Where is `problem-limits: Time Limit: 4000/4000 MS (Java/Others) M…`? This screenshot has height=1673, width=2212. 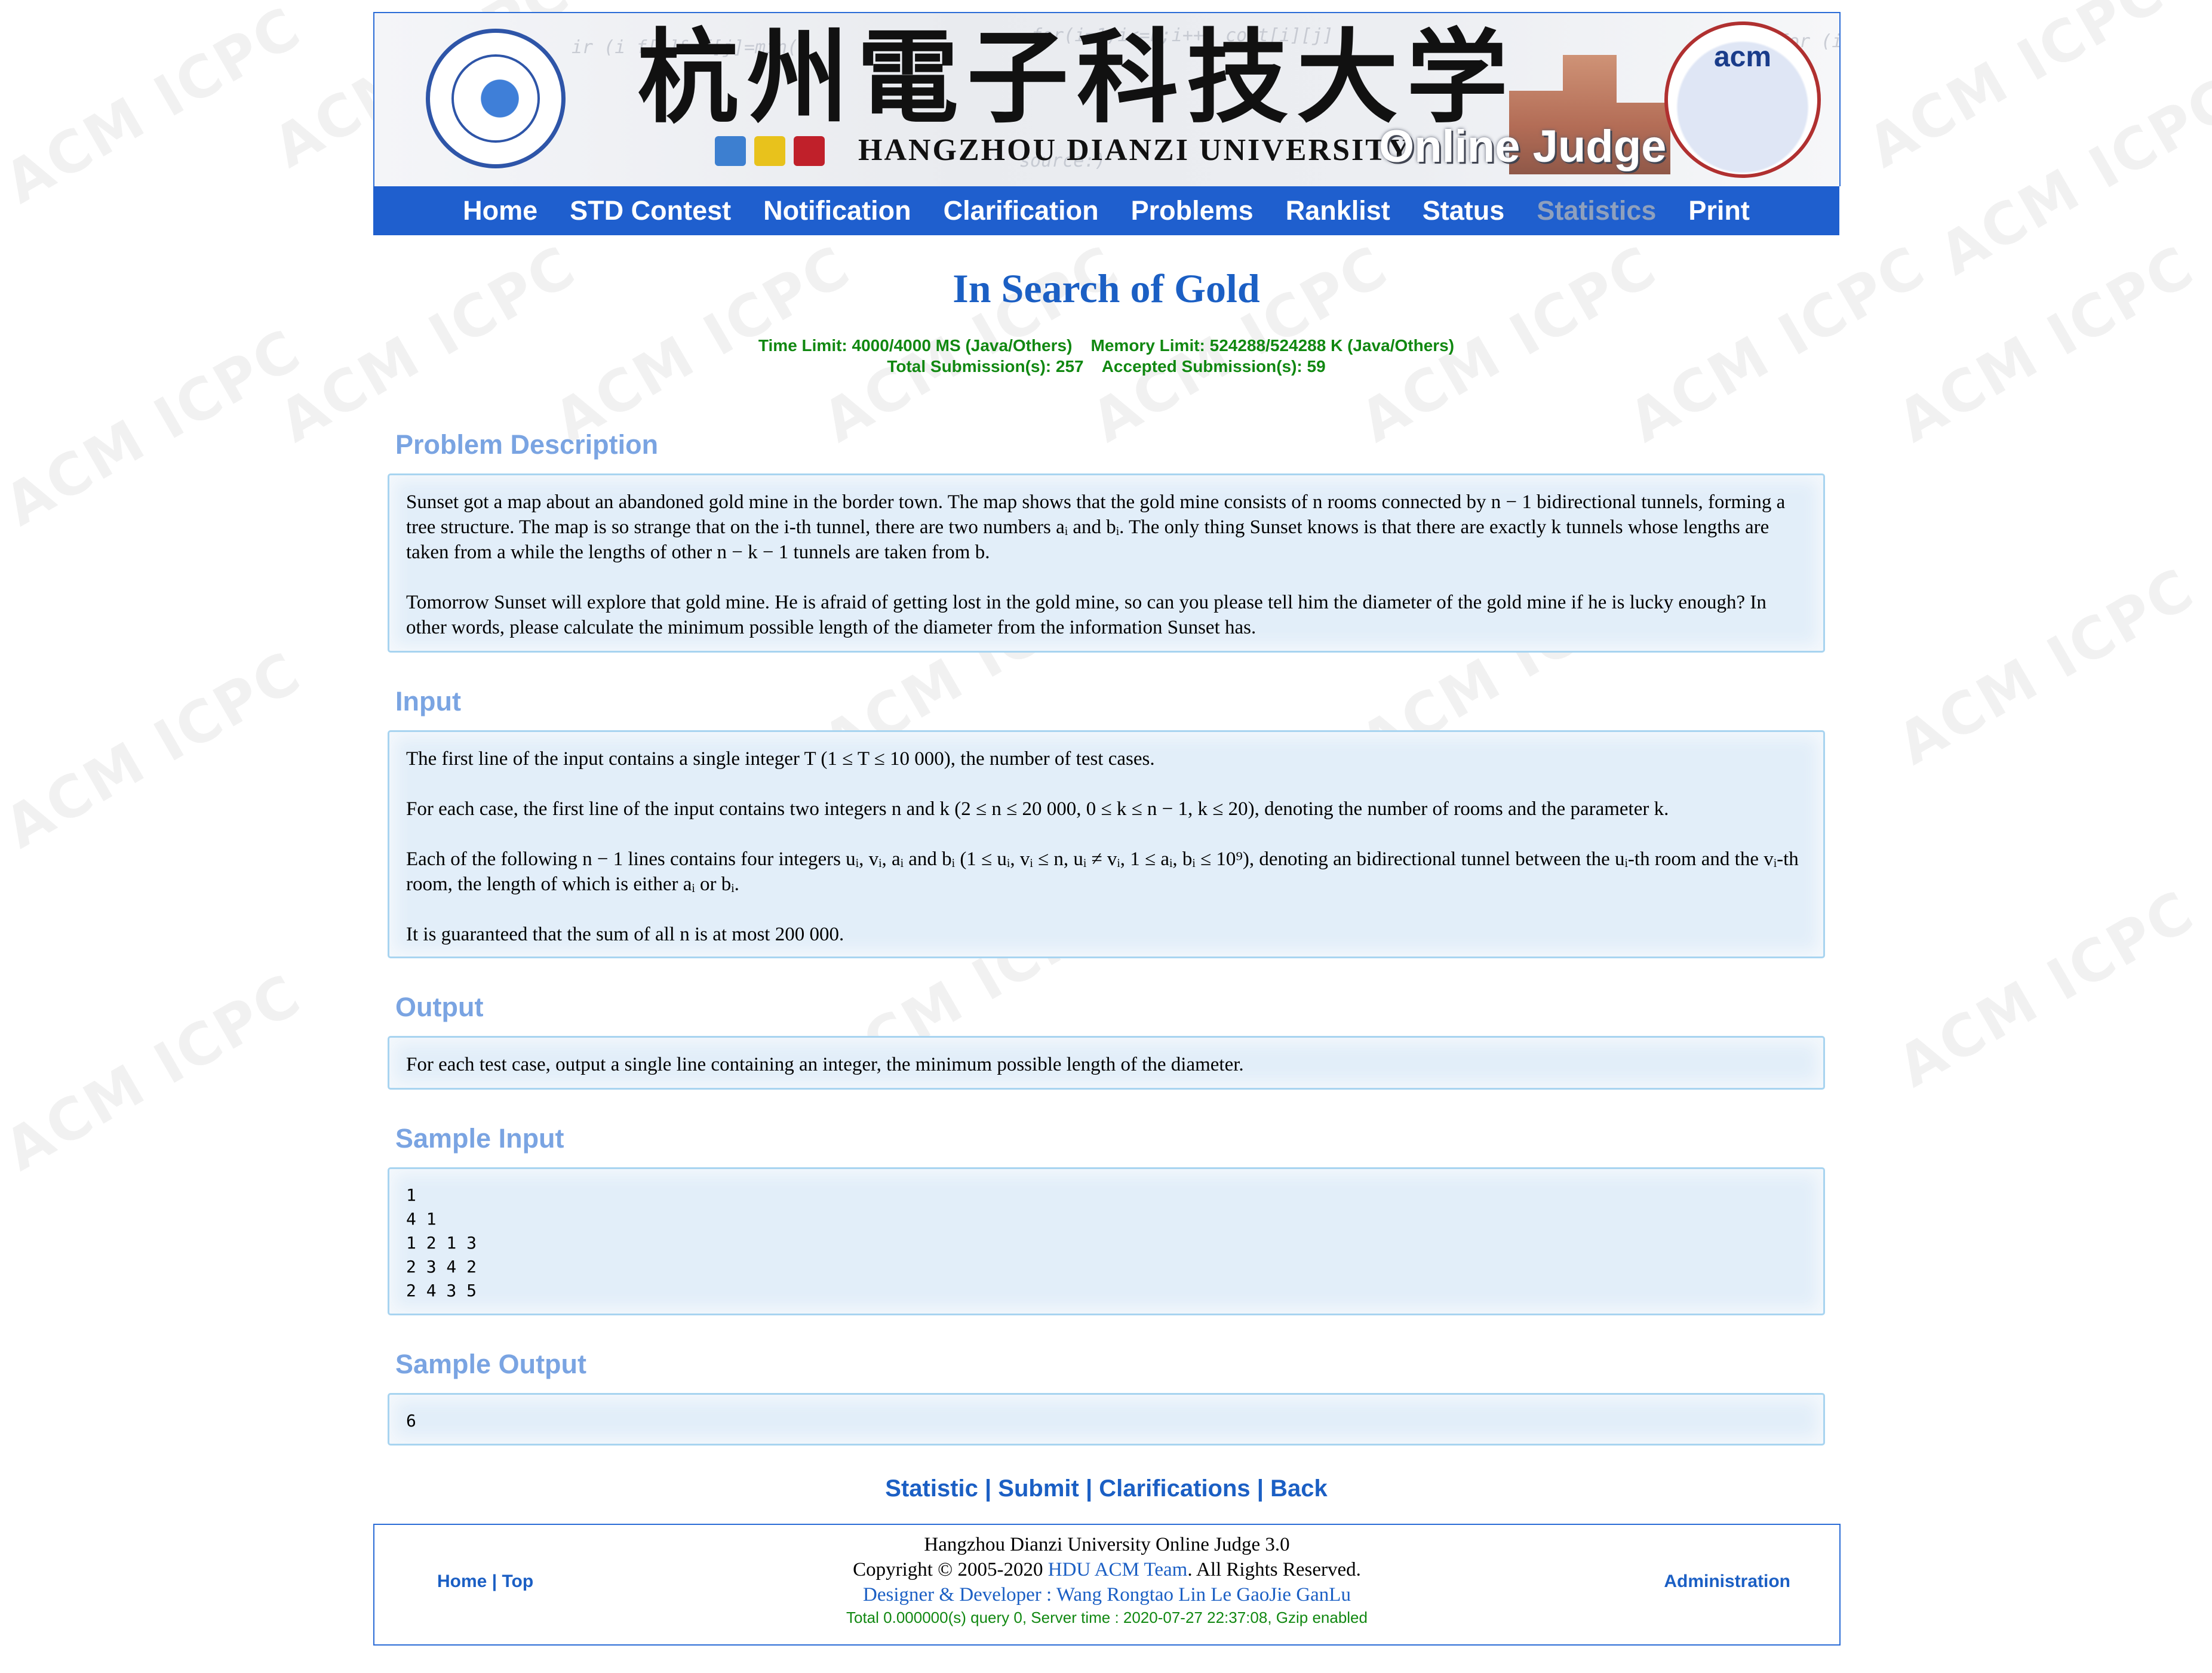
problem-limits: Time Limit: 4000/4000 MS (Java/Others) M… is located at coordinates (1106, 356).